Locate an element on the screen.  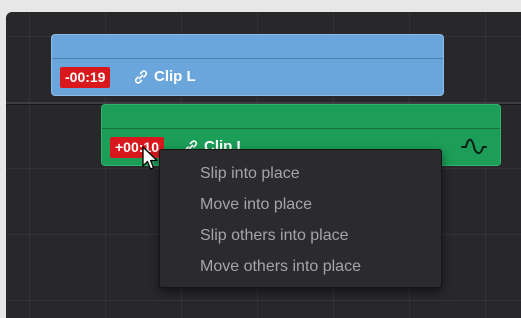
link-icon is located at coordinates (141, 77).